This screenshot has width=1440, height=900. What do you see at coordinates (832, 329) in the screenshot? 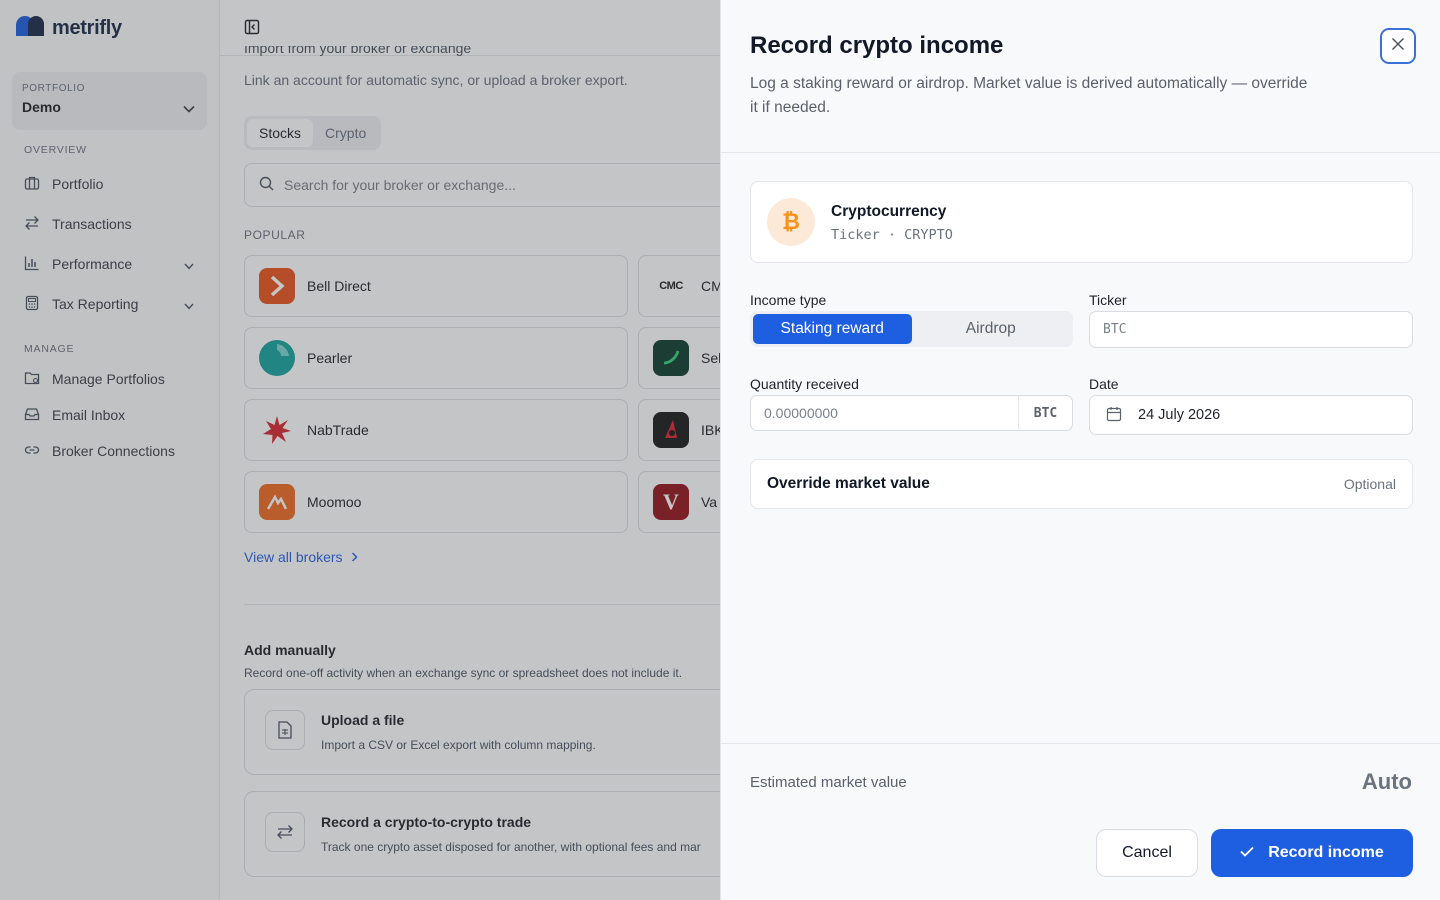
I see `income-type-staking-reward: Staking reward` at bounding box center [832, 329].